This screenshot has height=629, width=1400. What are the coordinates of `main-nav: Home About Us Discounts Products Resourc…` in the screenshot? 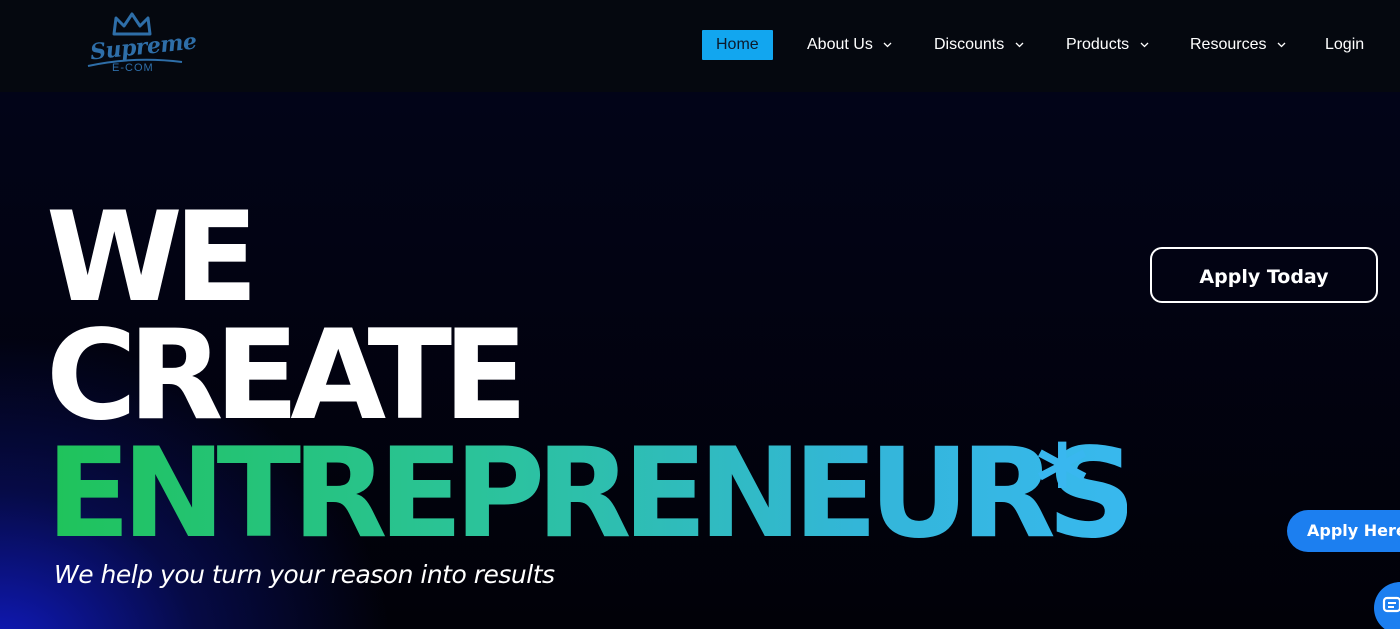 It's located at (700, 45).